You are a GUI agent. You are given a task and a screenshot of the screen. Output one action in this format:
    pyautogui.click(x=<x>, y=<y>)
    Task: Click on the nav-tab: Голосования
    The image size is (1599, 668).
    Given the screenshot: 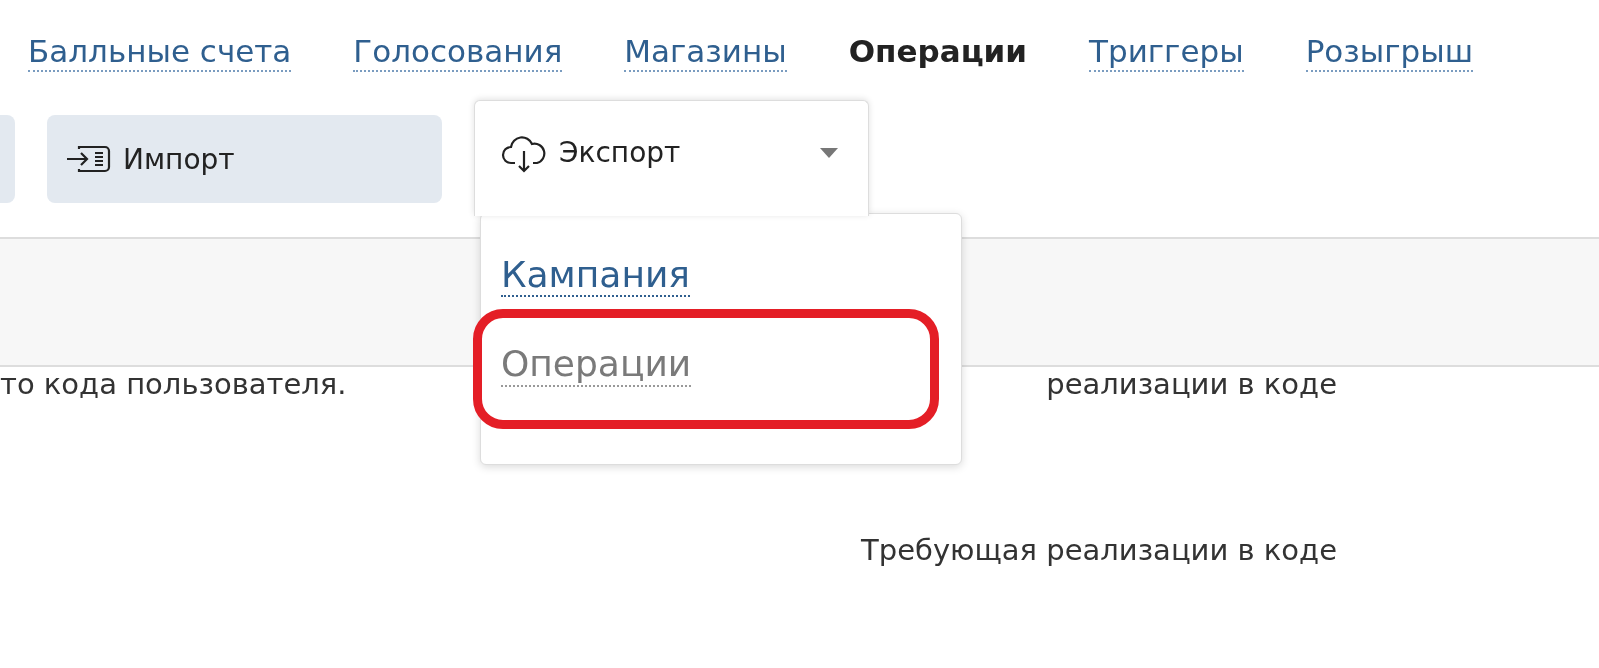 What is the action you would take?
    pyautogui.click(x=458, y=53)
    